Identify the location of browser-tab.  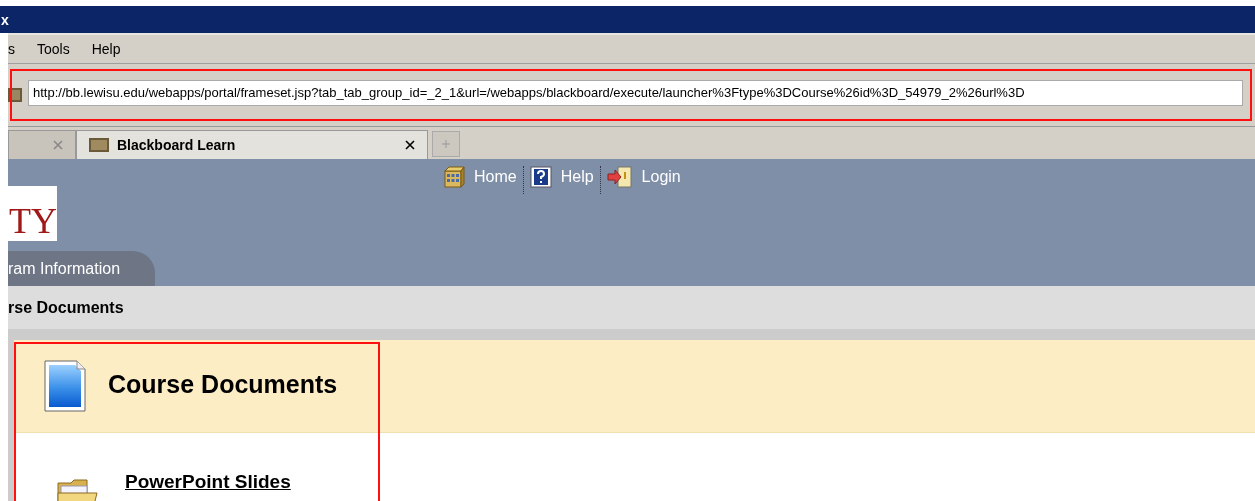
(42, 144).